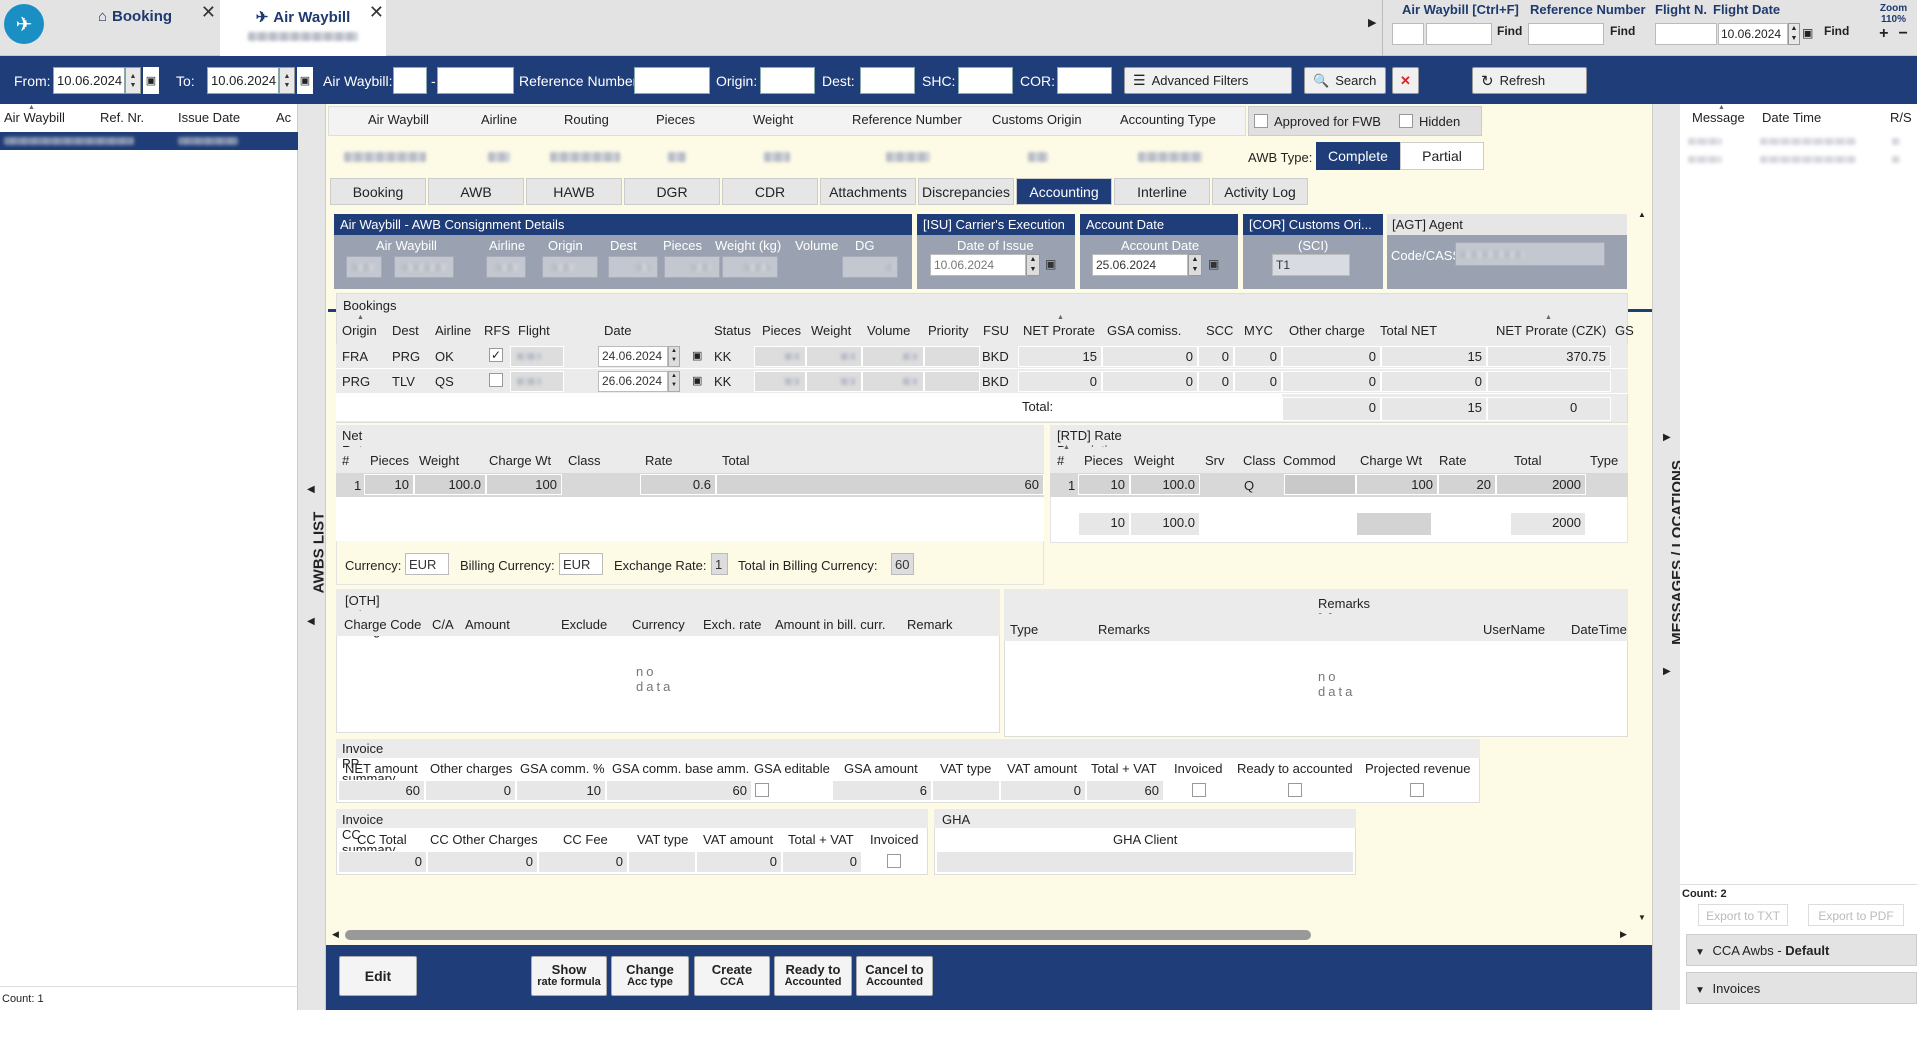 Image resolution: width=1917 pixels, height=1053 pixels. I want to click on code-cass-input, so click(1530, 254).